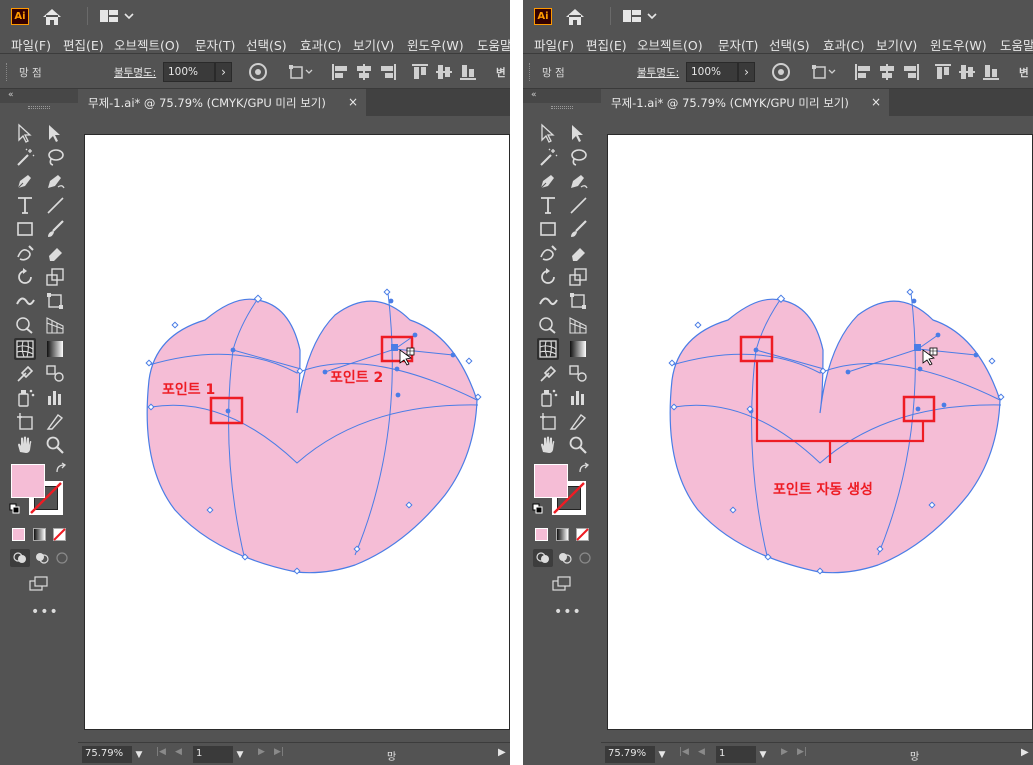  What do you see at coordinates (55, 229) in the screenshot?
I see `paintbrush-tool` at bounding box center [55, 229].